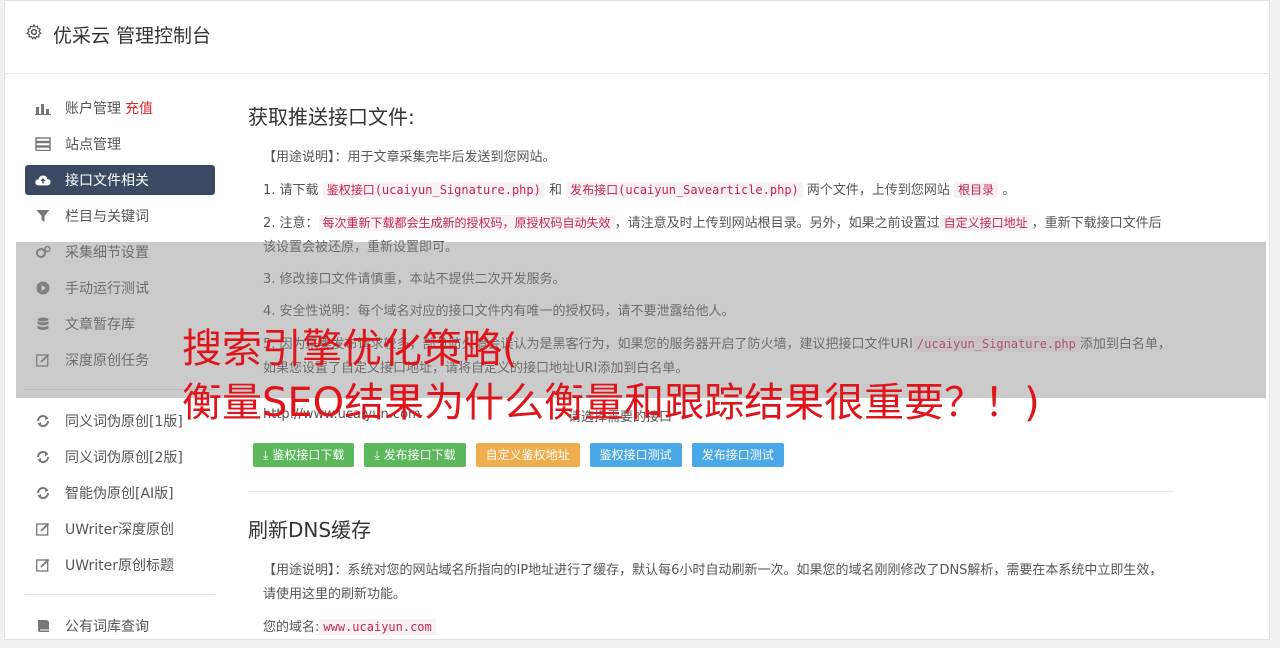 The image size is (1280, 648). What do you see at coordinates (409, 157) in the screenshot?
I see `usage-text: 【用途说明】：用于文章采集完毕后发送到您网站。` at bounding box center [409, 157].